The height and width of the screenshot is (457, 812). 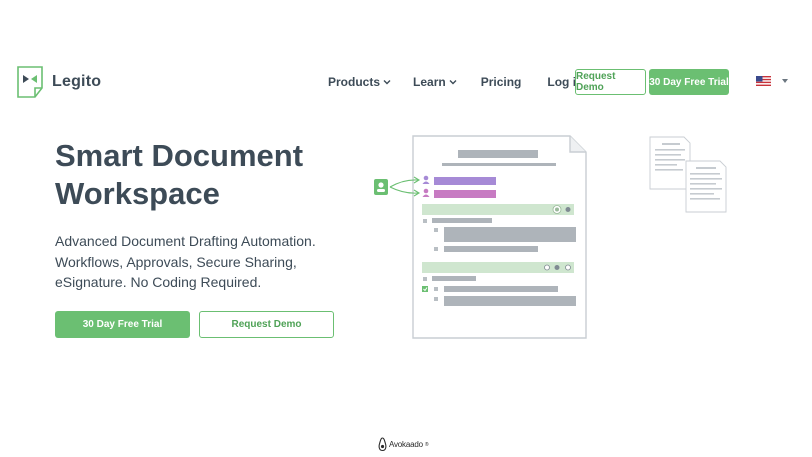 I want to click on nav-item-label: Learn, so click(x=429, y=82).